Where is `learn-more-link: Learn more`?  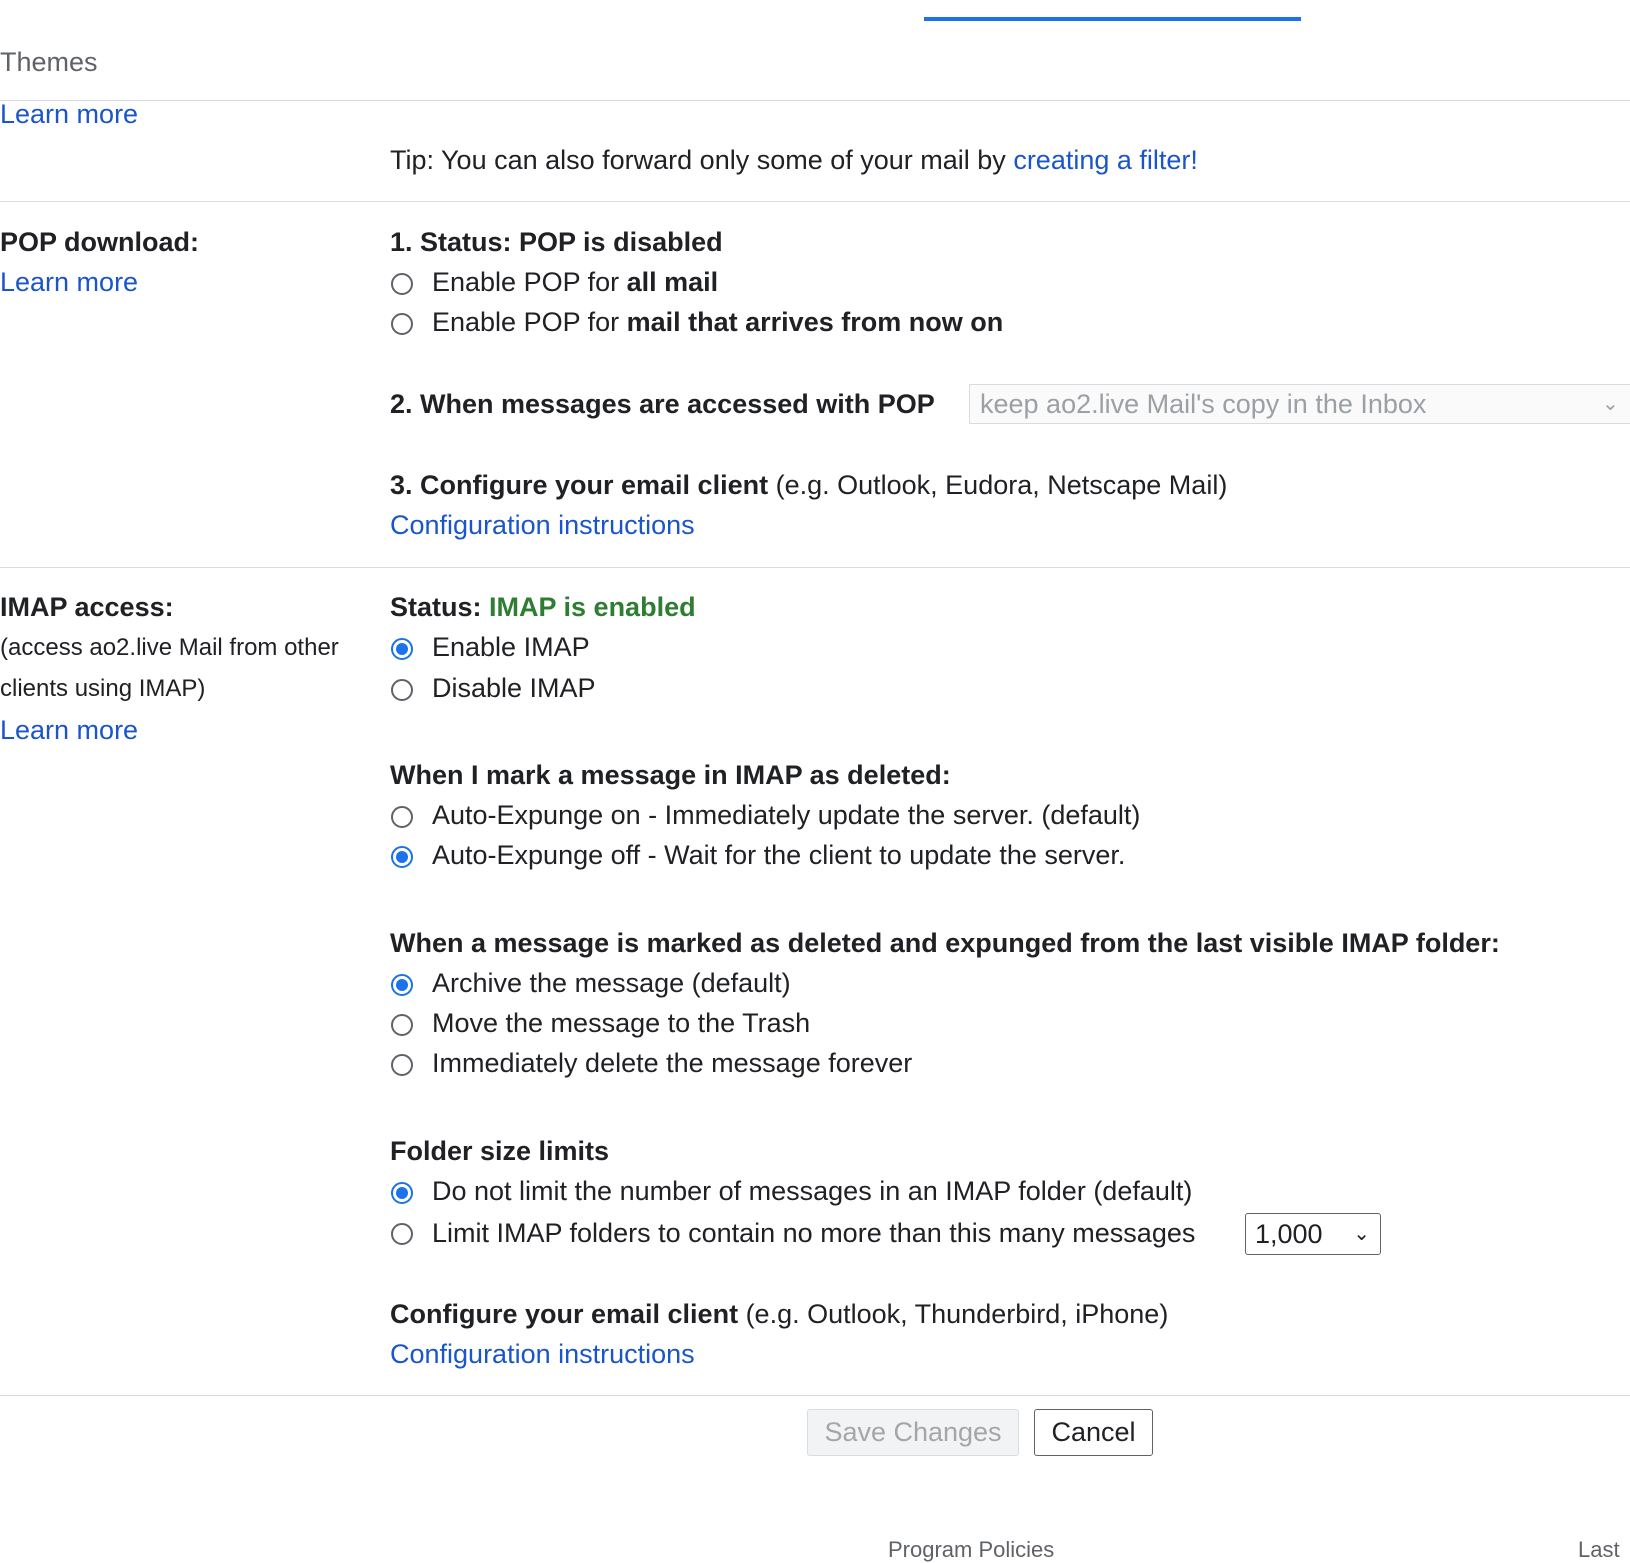 learn-more-link: Learn more is located at coordinates (69, 114).